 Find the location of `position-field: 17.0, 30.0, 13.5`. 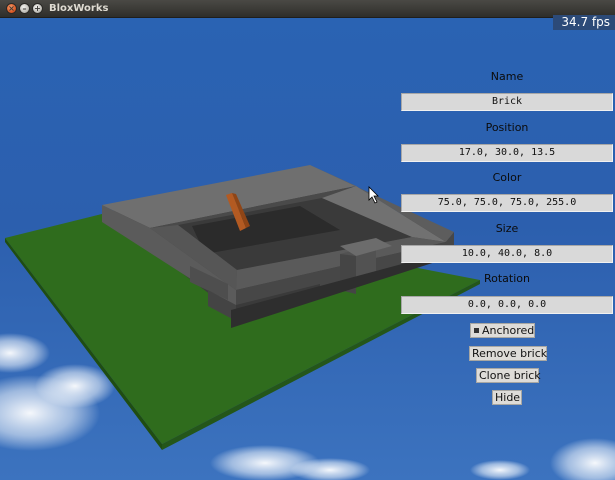

position-field: 17.0, 30.0, 13.5 is located at coordinates (507, 153).